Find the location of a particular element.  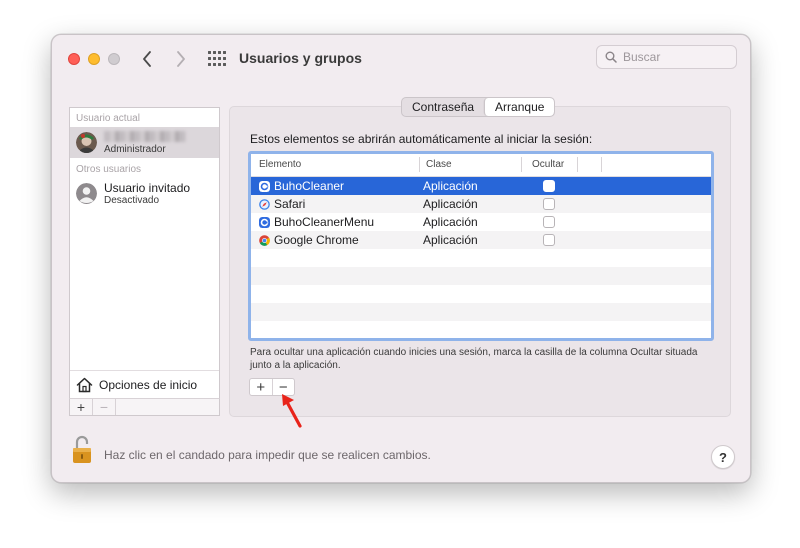

forward-button is located at coordinates (181, 59).